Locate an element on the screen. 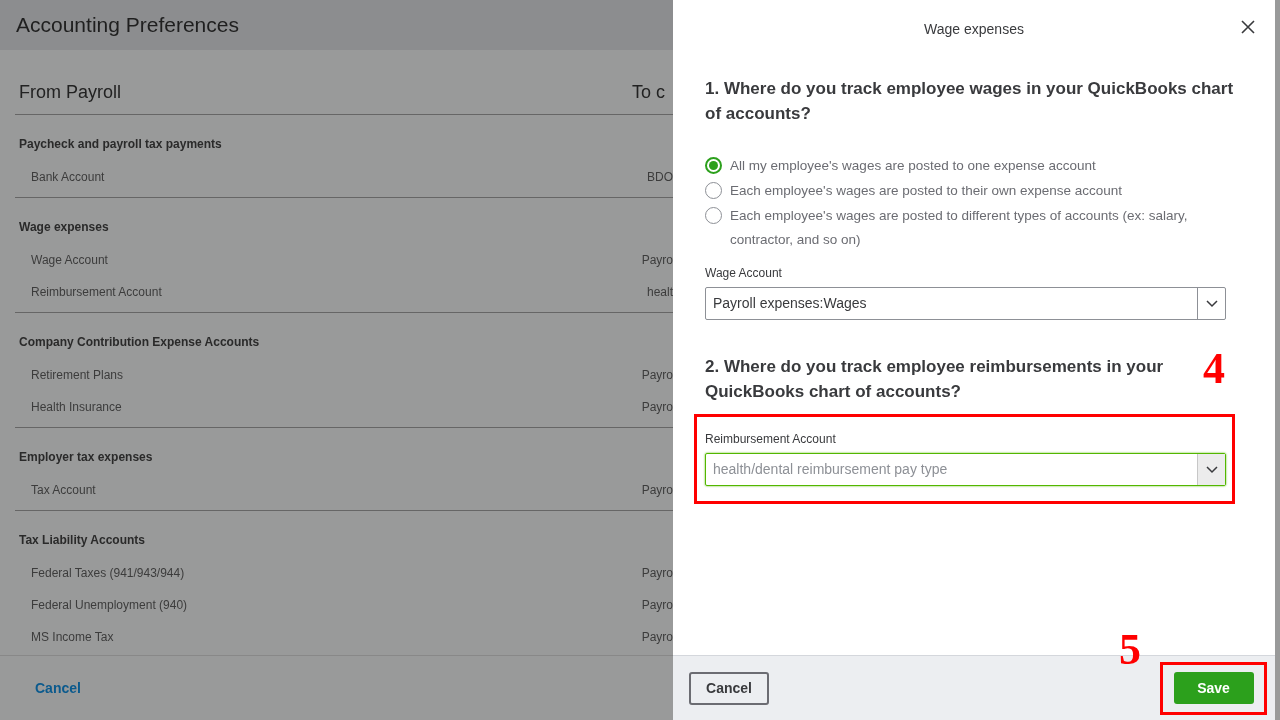 This screenshot has height=720, width=1280. account-label: Tax Account is located at coordinates (63, 490).